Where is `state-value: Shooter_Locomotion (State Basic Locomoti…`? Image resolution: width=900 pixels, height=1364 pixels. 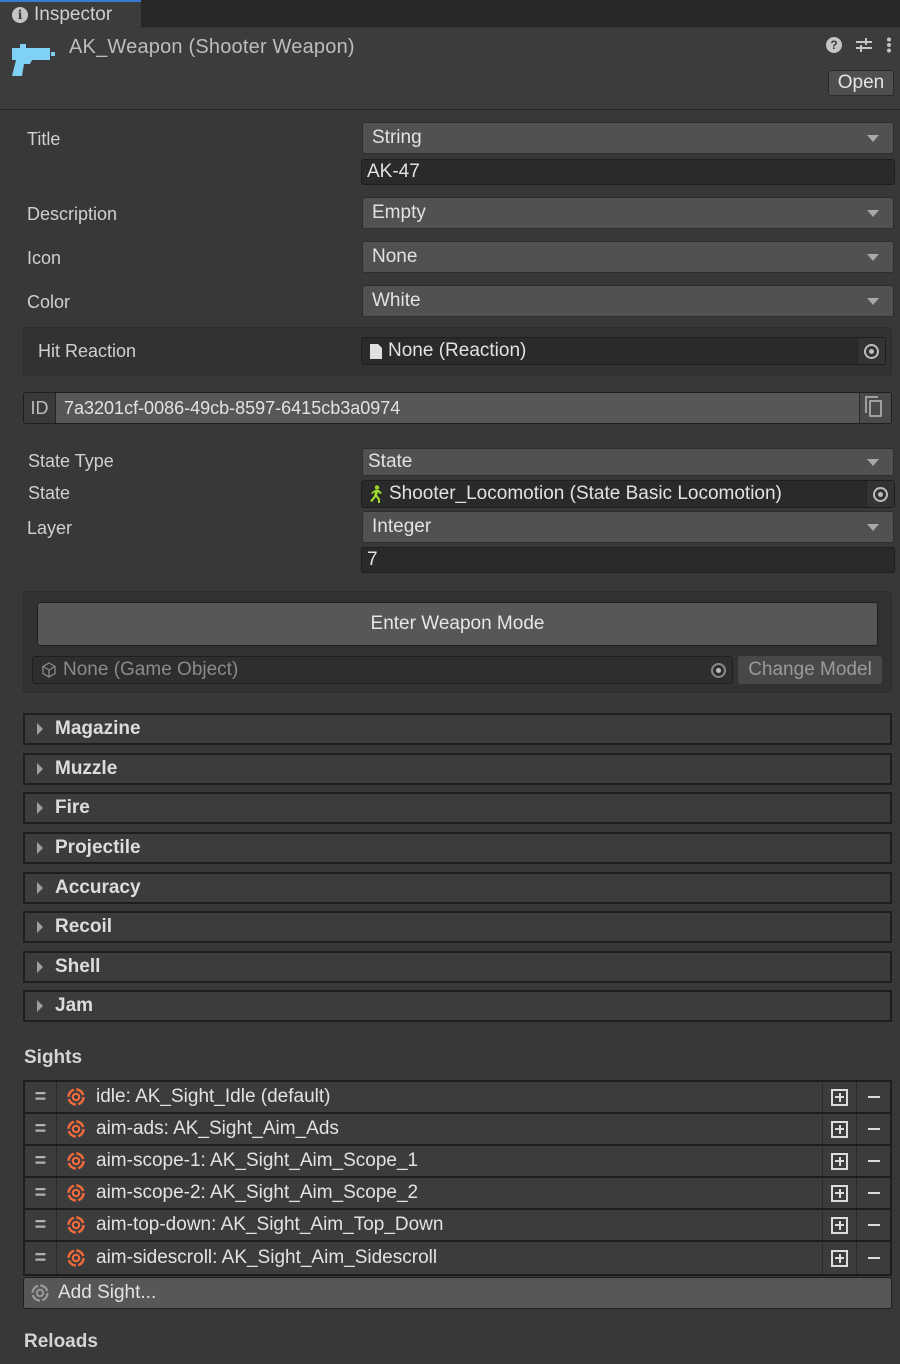 state-value: Shooter_Locomotion (State Basic Locomoti… is located at coordinates (585, 493).